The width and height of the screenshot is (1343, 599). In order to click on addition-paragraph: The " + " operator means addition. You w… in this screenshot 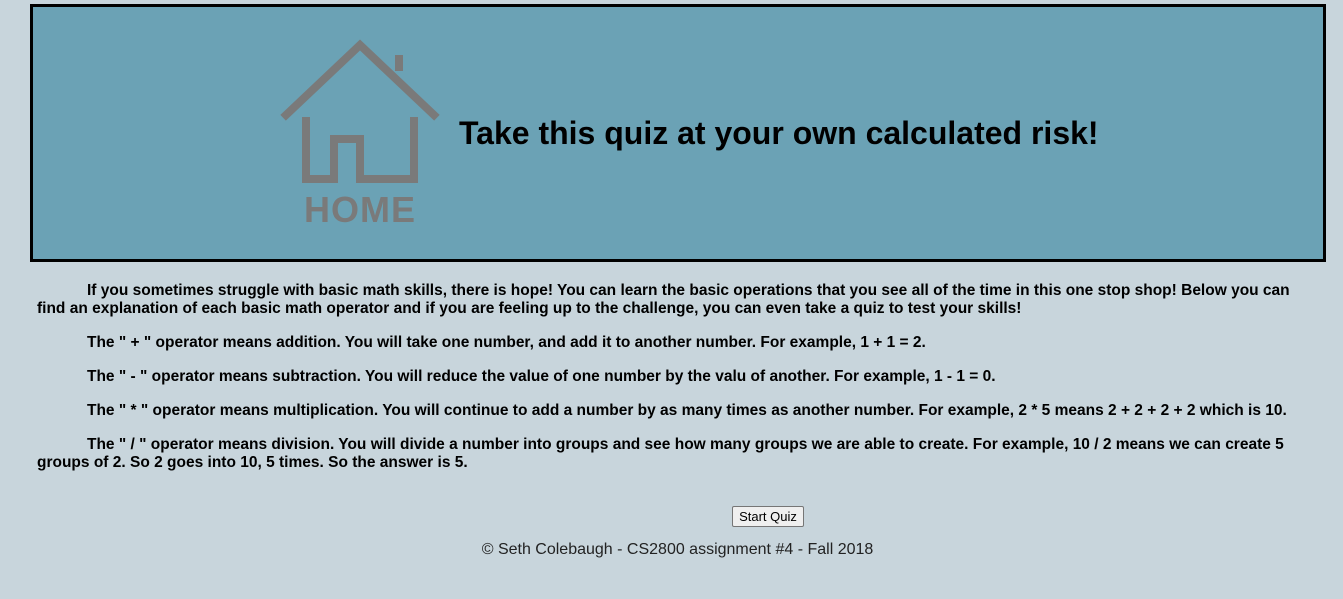, I will do `click(506, 342)`.